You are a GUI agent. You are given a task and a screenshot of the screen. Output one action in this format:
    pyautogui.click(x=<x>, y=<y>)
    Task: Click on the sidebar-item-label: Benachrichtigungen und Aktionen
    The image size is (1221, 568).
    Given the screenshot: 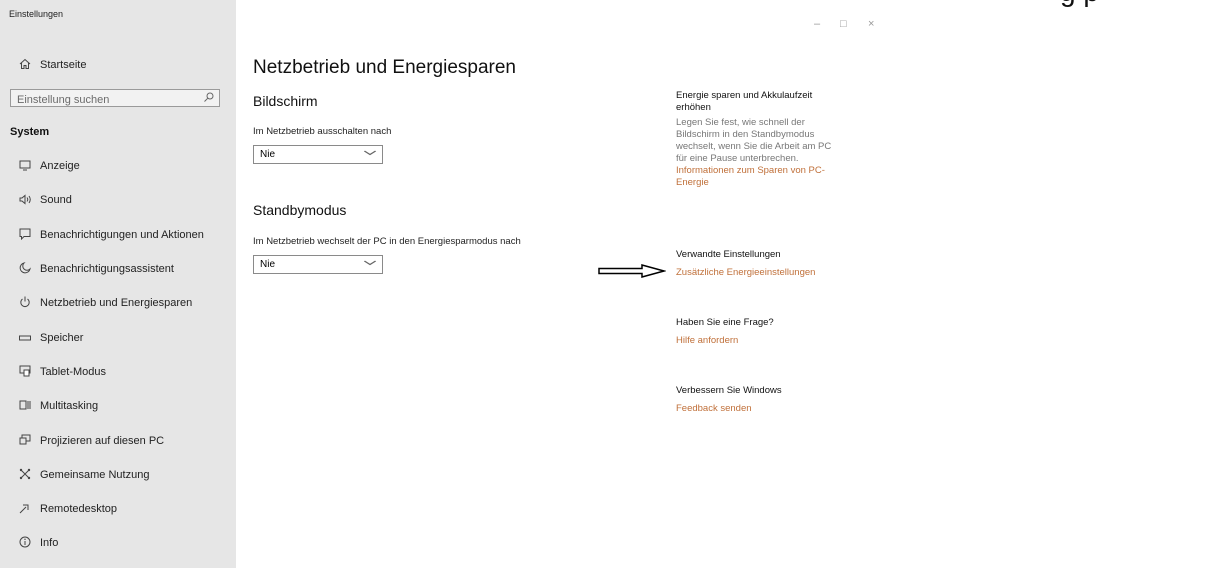 What is the action you would take?
    pyautogui.click(x=122, y=234)
    